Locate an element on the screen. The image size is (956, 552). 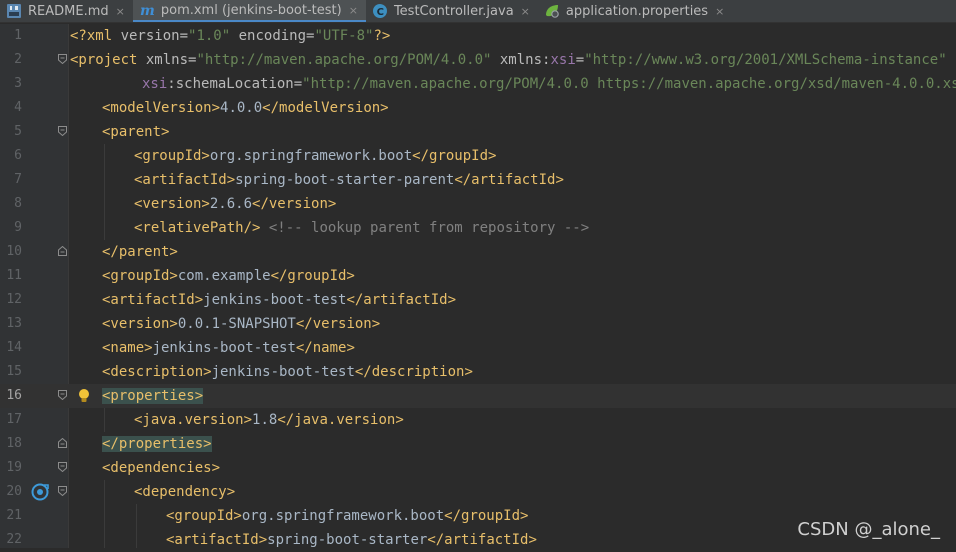
tag-open: <java.version> is located at coordinates (193, 420).